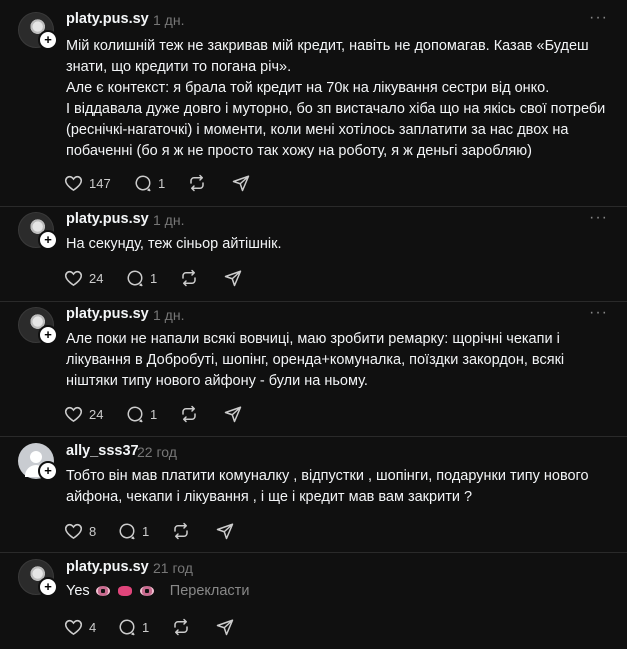 This screenshot has height=649, width=627. I want to click on like-button: 4, so click(80, 627).